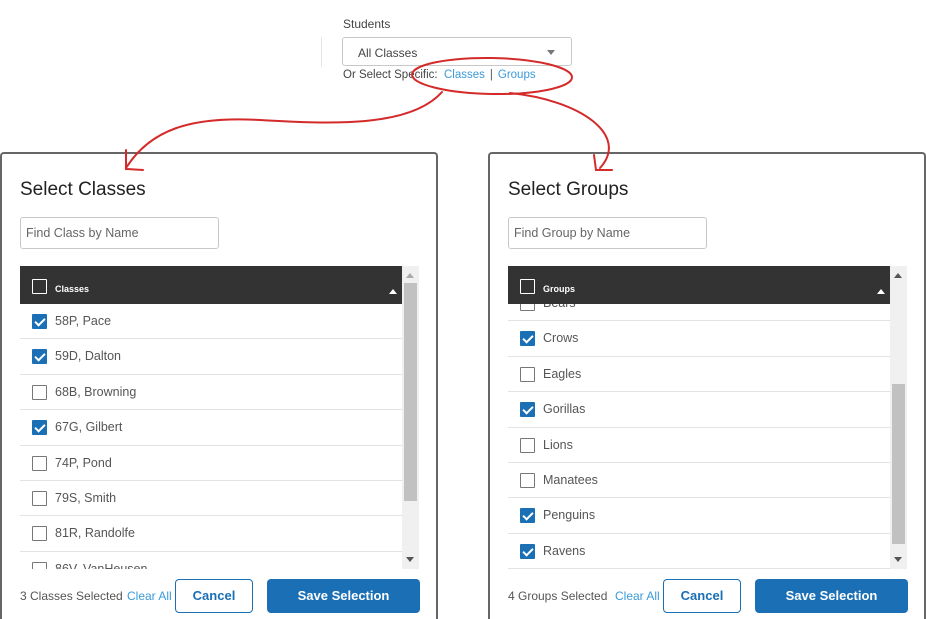 The width and height of the screenshot is (926, 619). What do you see at coordinates (559, 289) in the screenshot?
I see `column-header-groups: Groups` at bounding box center [559, 289].